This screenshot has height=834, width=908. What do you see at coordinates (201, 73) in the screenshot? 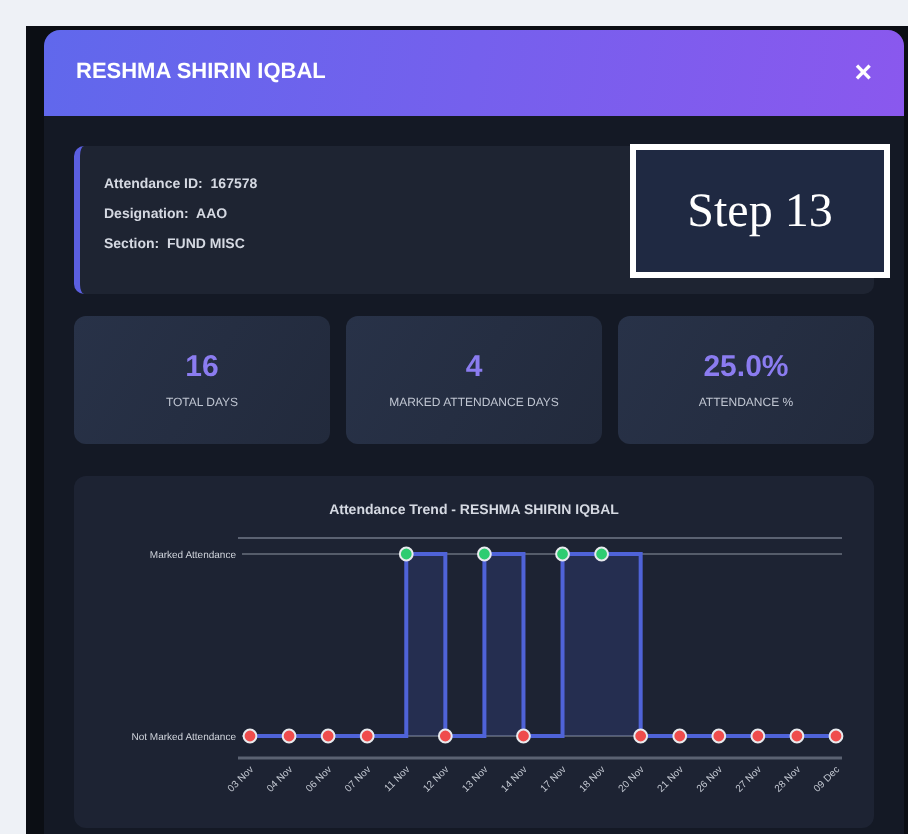
I see `modal-title: RESHMA SHIRIN IQBAL` at bounding box center [201, 73].